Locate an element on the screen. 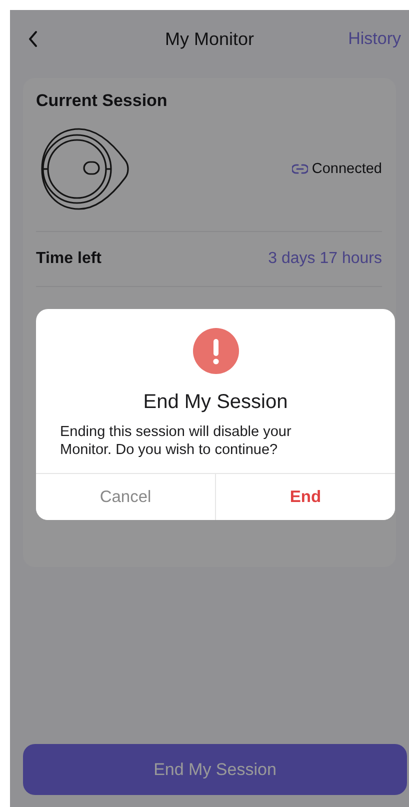 The height and width of the screenshot is (807, 409). screen-title: My Monitor is located at coordinates (209, 38).